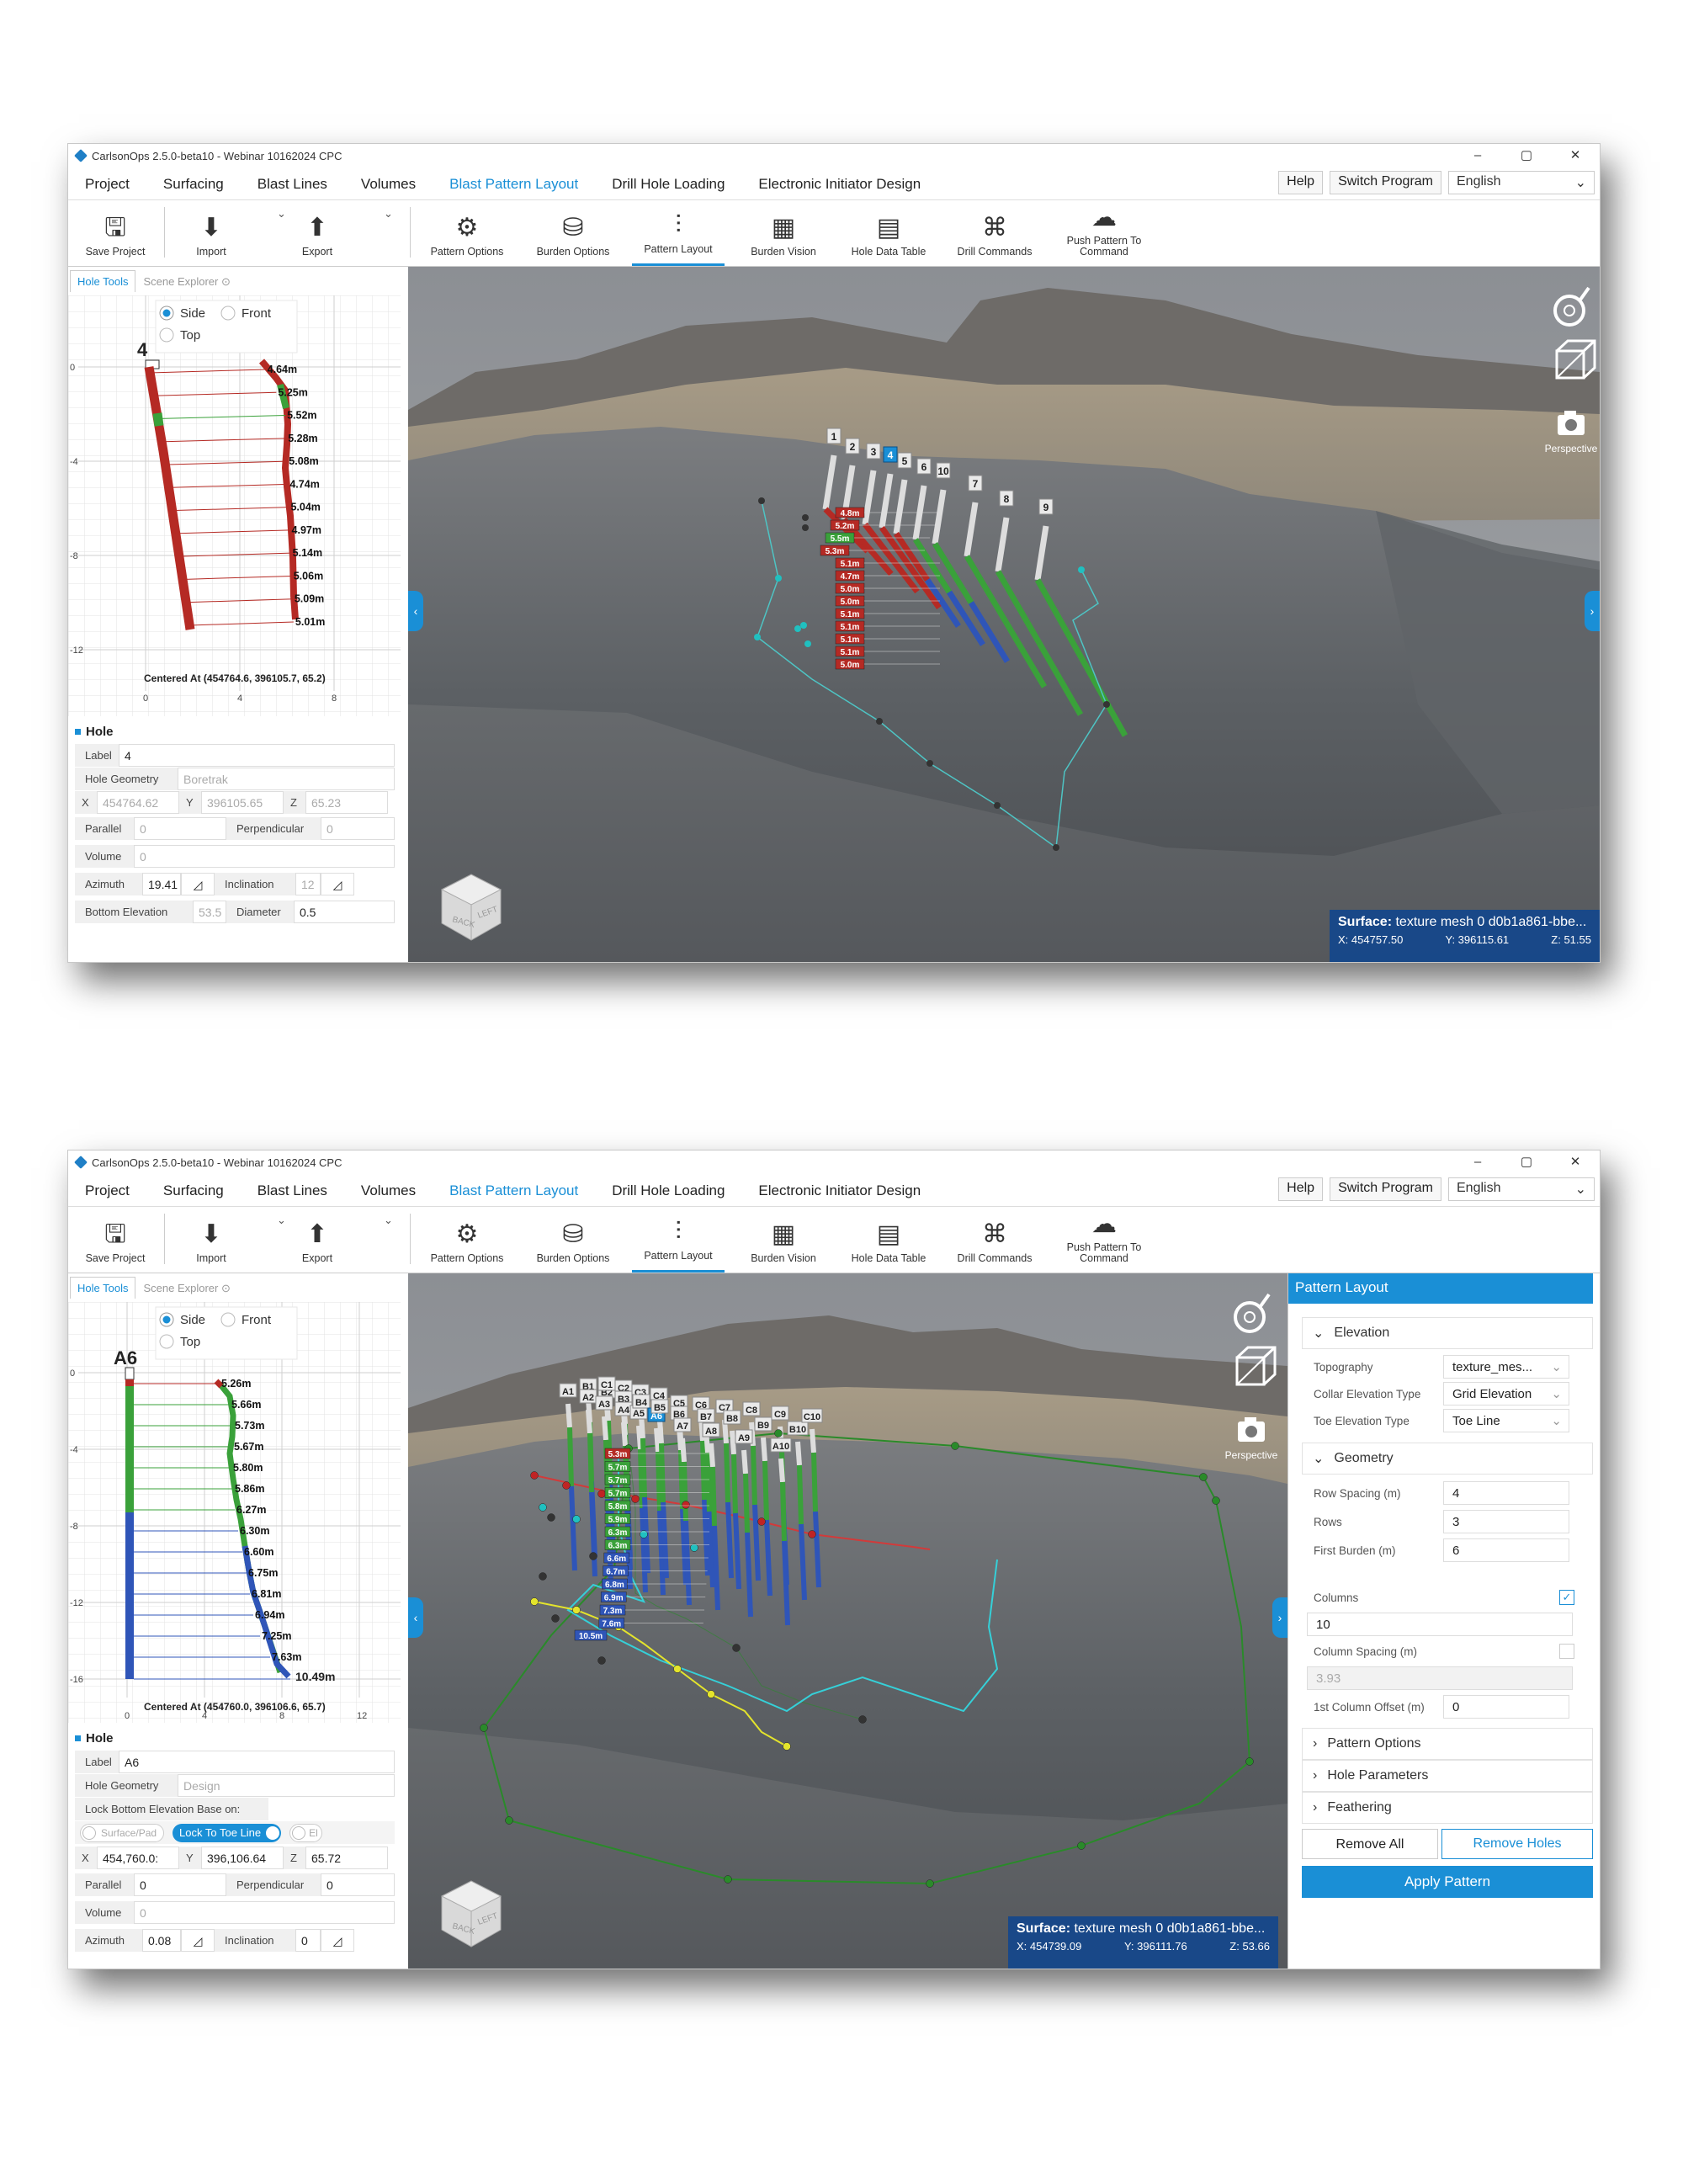 The image size is (1683, 2184). What do you see at coordinates (1370, 1844) in the screenshot?
I see `remove-all-button: Remove All` at bounding box center [1370, 1844].